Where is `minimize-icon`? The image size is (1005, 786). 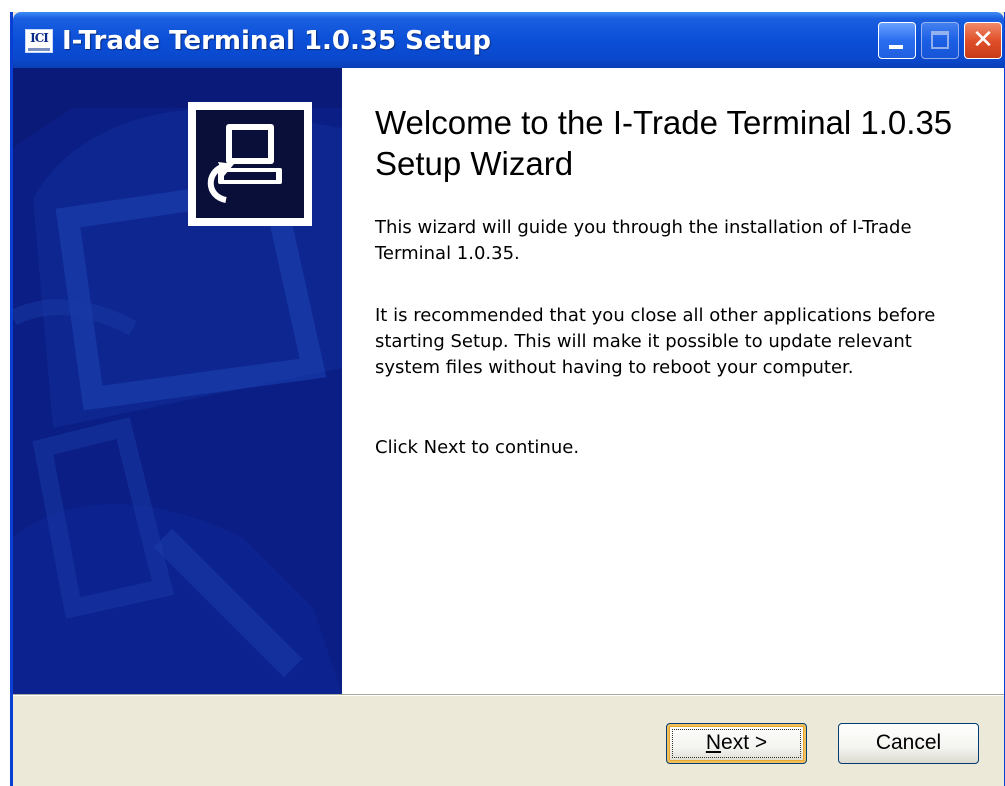 minimize-icon is located at coordinates (896, 47).